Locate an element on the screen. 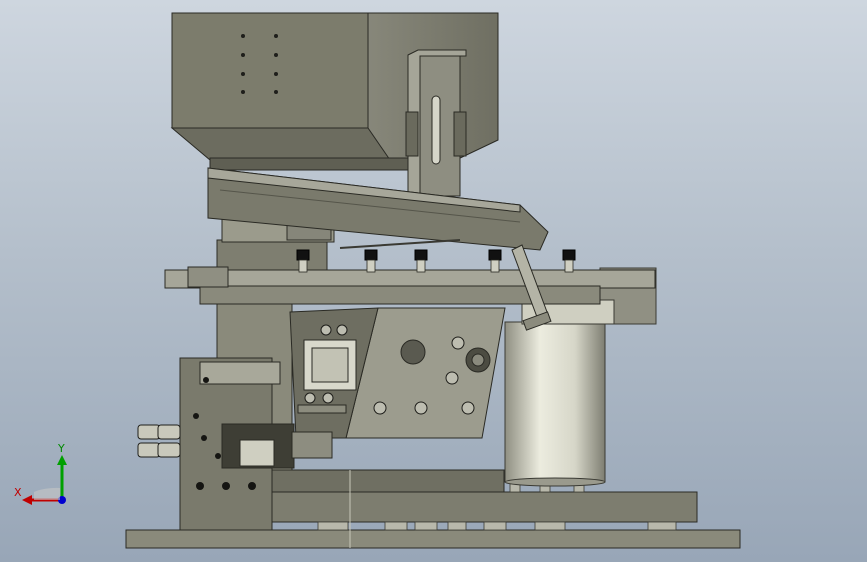 The image size is (867, 562). orientation-triad is located at coordinates (44, 480).